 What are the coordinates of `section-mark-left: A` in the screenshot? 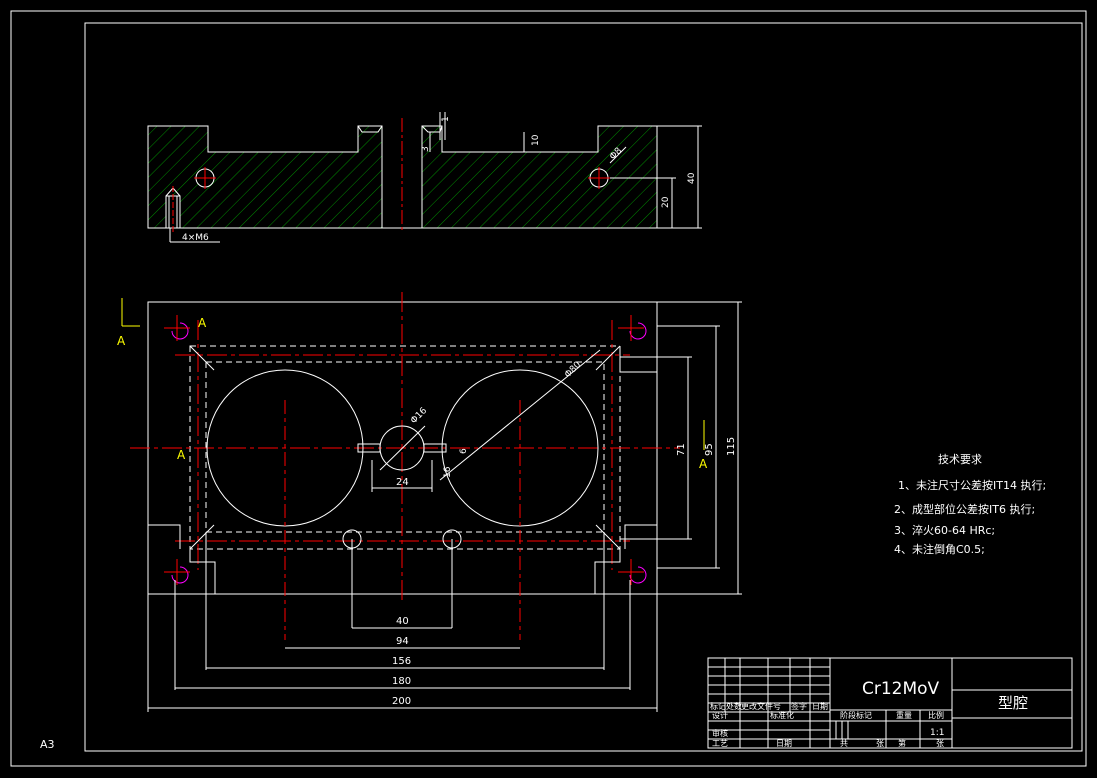 It's located at (121, 341).